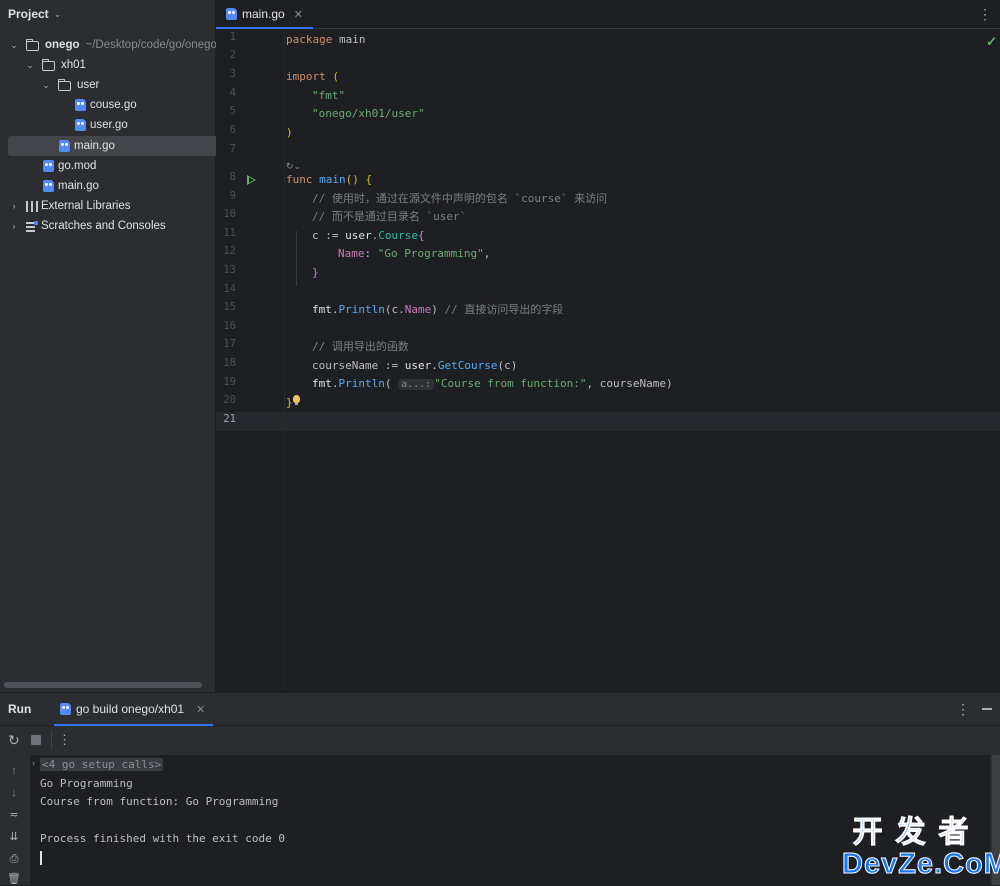 The image size is (1000, 886). Describe the element at coordinates (77, 166) in the screenshot. I see `tree-item-label: go.mod` at that location.